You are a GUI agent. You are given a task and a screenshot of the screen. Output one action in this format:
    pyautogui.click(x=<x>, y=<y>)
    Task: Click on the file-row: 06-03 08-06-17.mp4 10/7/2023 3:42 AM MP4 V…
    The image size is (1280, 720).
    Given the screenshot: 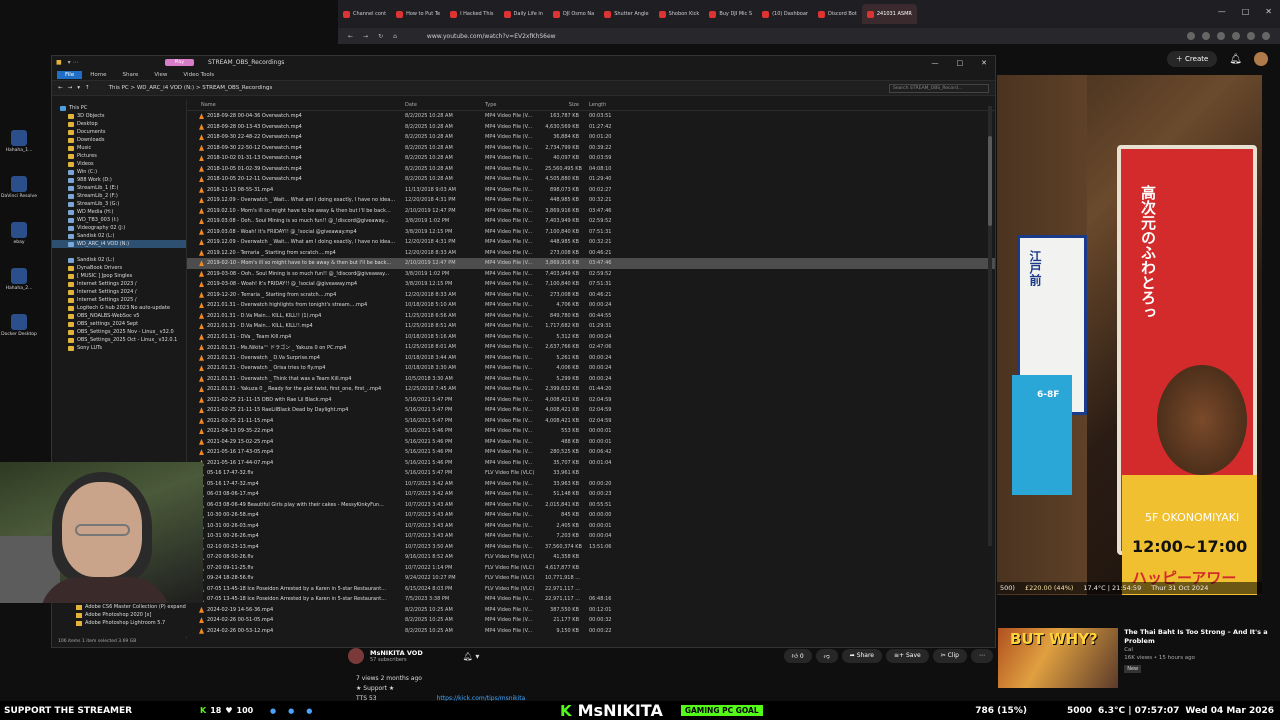 What is the action you would take?
    pyautogui.click(x=591, y=494)
    